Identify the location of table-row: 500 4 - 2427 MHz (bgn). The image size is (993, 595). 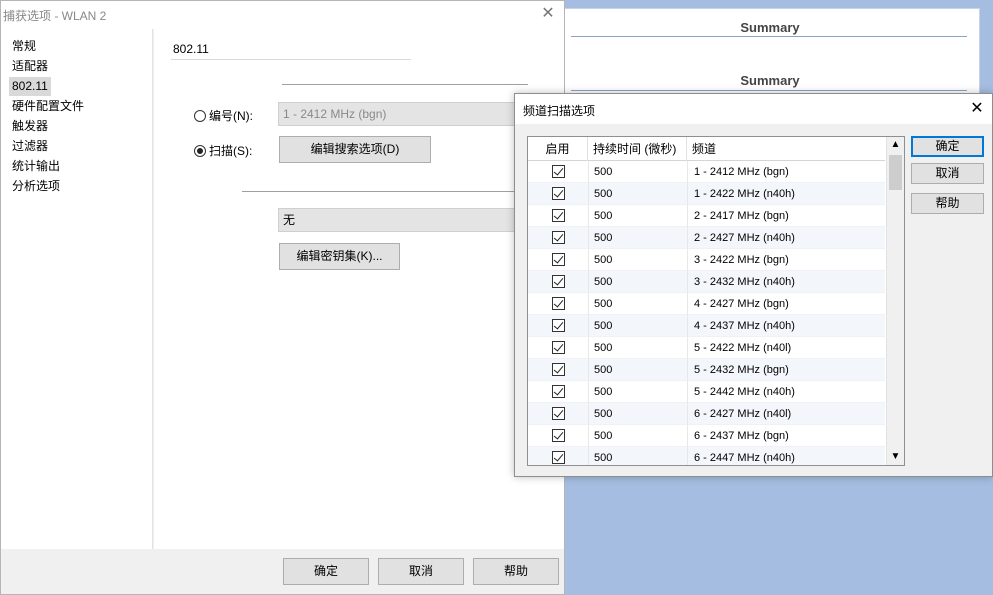
(706, 304).